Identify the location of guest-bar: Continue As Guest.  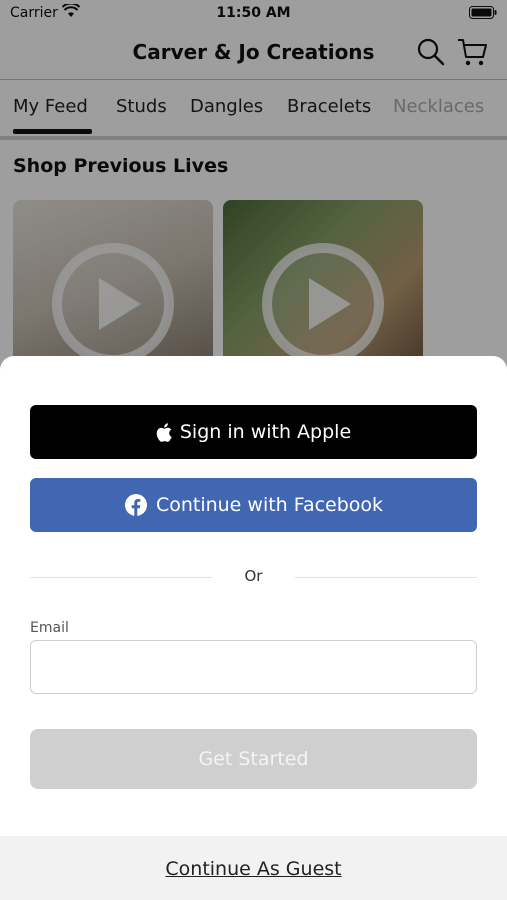
(253, 868).